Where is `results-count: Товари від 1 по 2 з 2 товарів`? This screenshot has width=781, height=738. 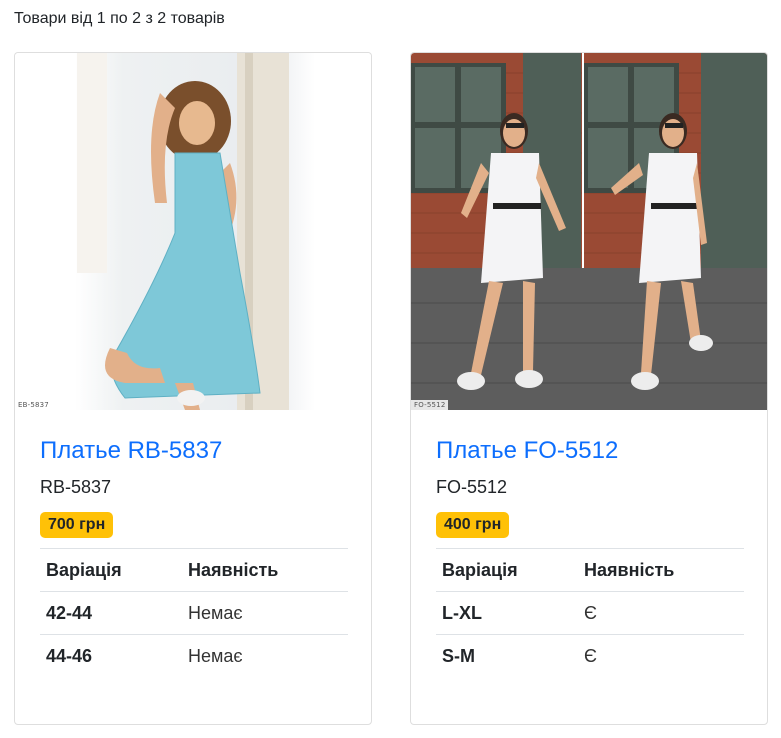
results-count: Товари від 1 по 2 з 2 товарів is located at coordinates (119, 18).